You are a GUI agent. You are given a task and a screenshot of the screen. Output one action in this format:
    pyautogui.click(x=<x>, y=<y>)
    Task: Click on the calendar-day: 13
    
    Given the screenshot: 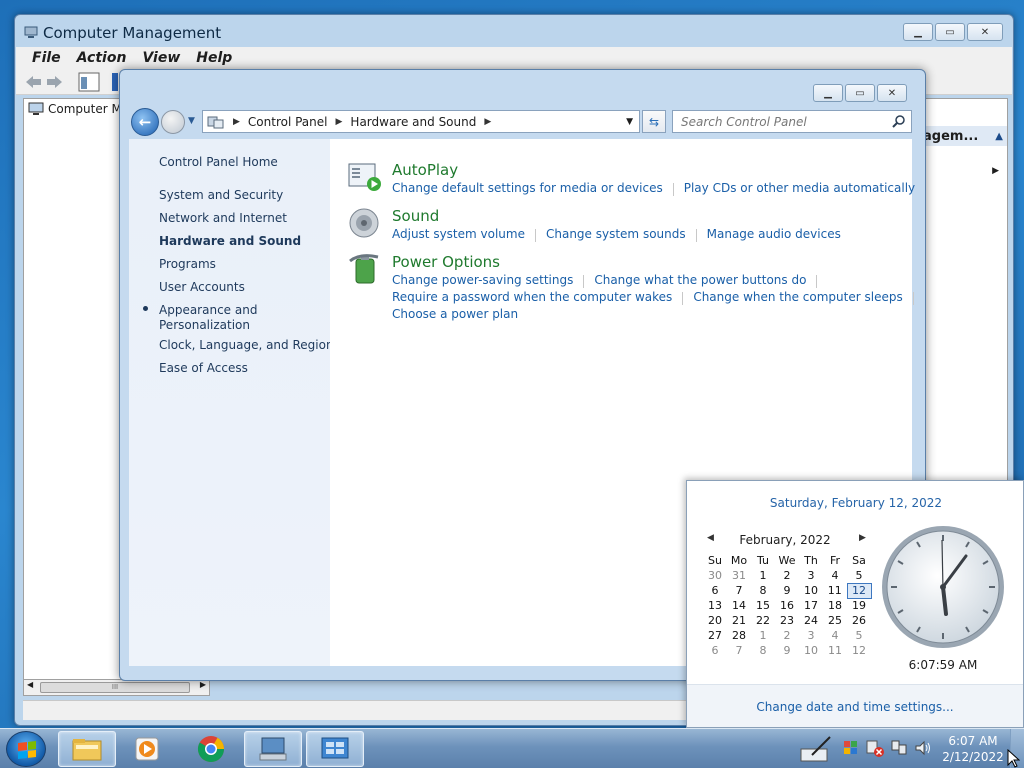 What is the action you would take?
    pyautogui.click(x=715, y=605)
    